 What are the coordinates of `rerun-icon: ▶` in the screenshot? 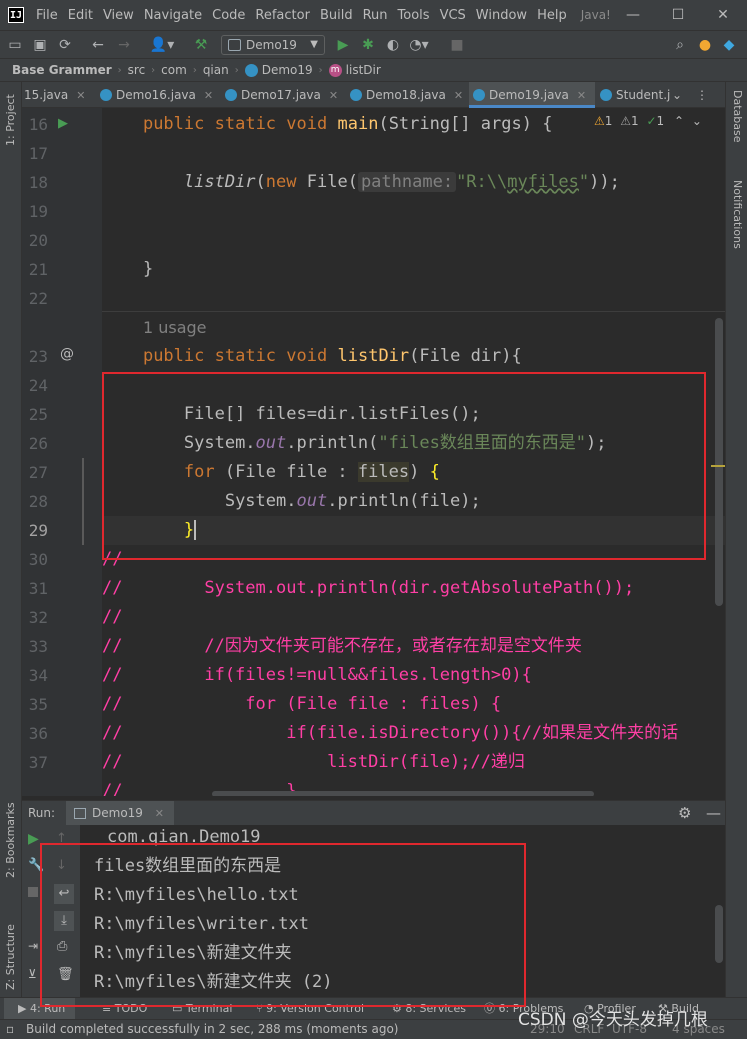 It's located at (33, 839).